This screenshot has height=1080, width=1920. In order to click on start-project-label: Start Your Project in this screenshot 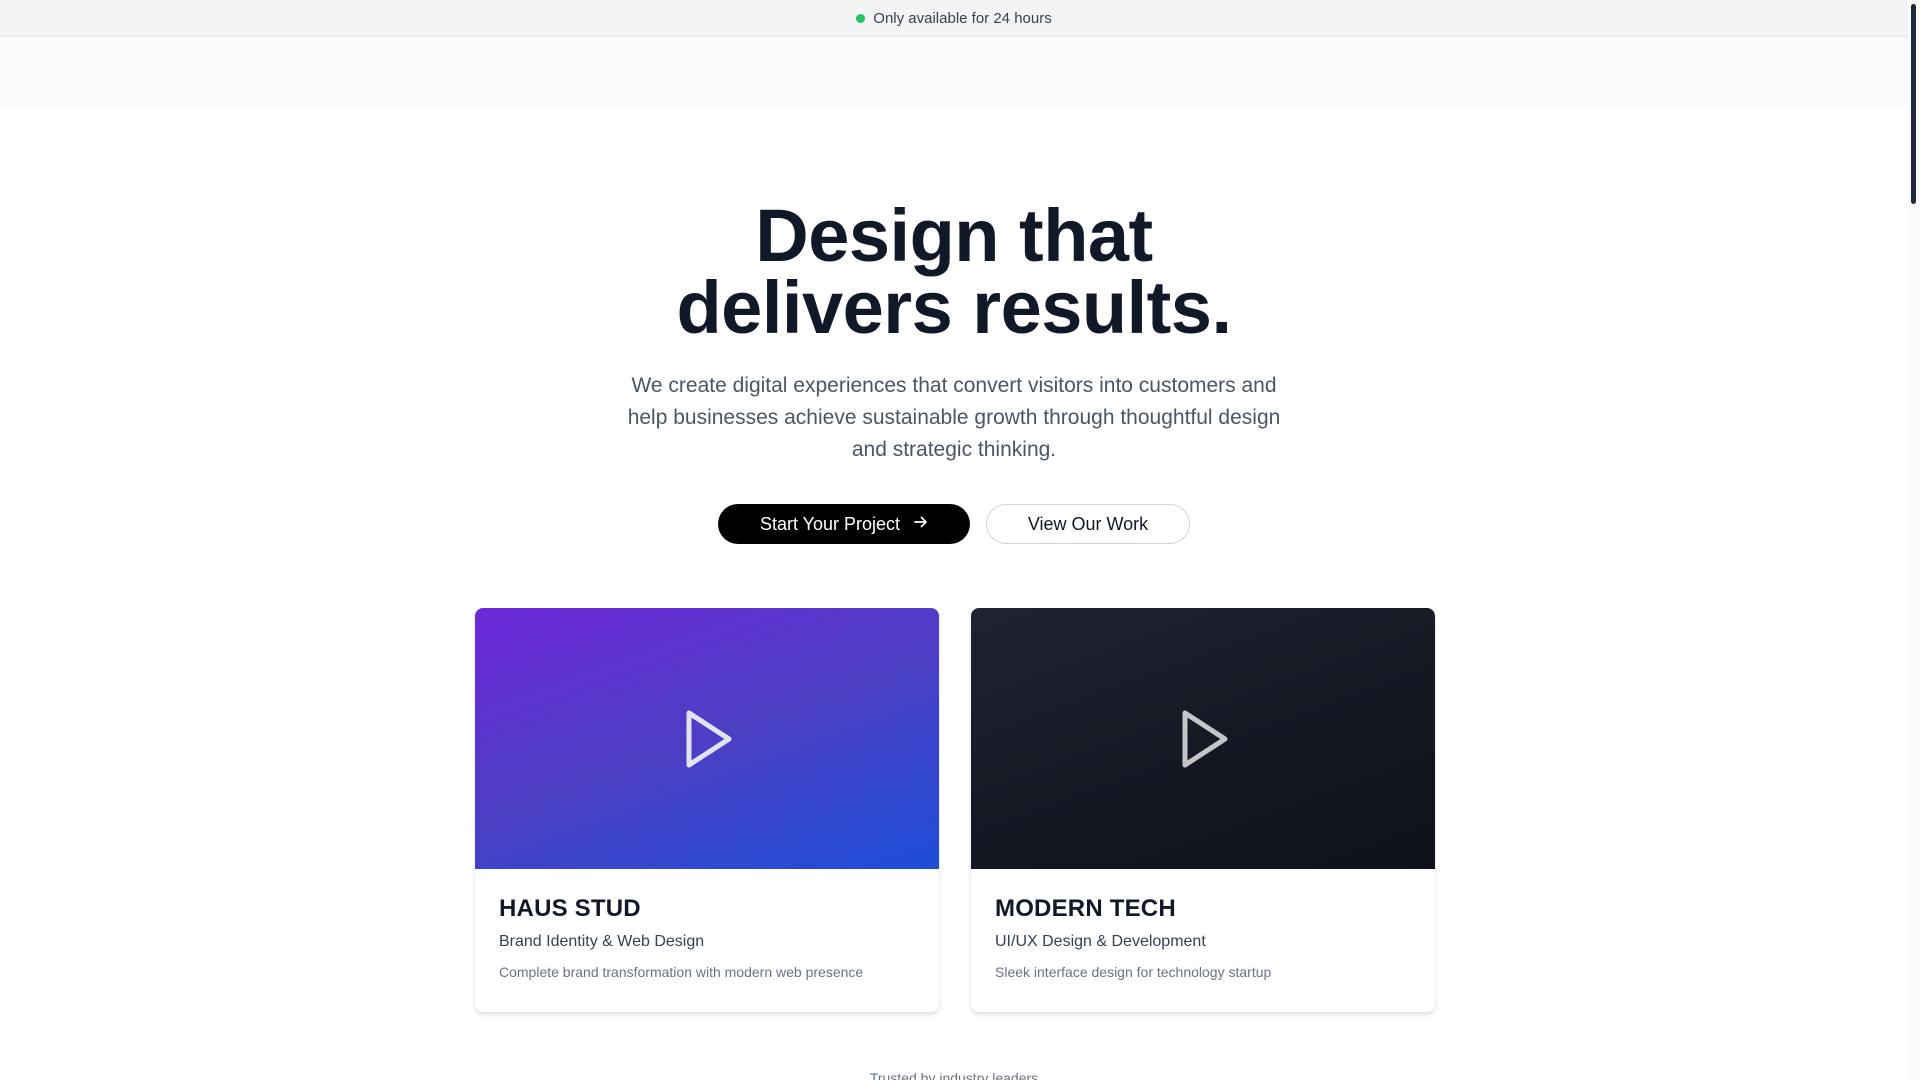, I will do `click(830, 523)`.